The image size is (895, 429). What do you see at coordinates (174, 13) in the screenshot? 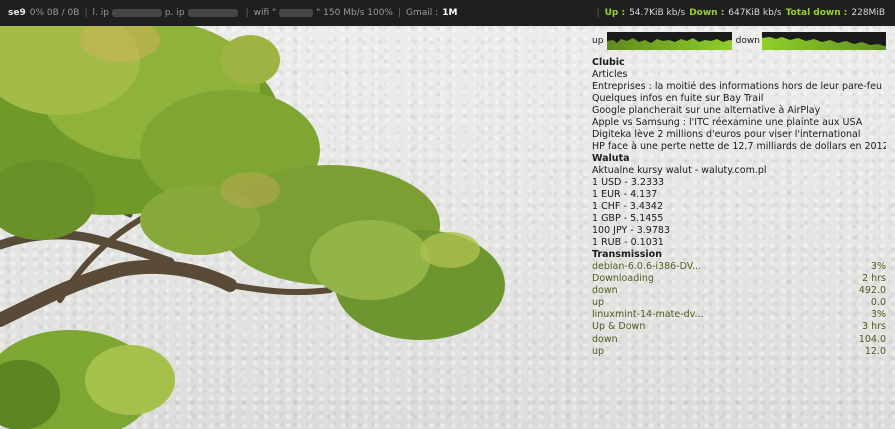
I see `public-ip-label: p. ip` at bounding box center [174, 13].